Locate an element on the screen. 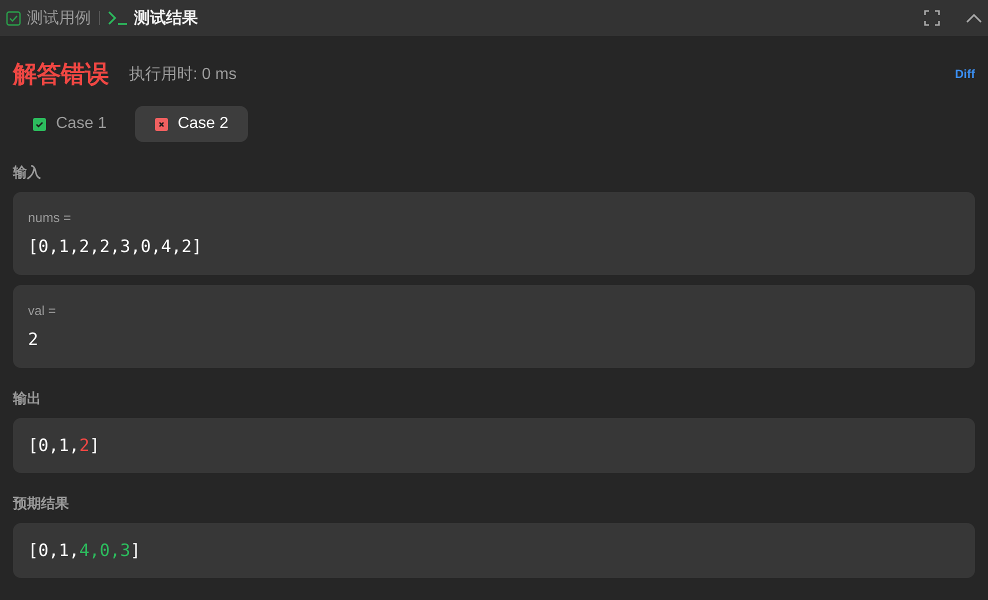 Image resolution: width=988 pixels, height=600 pixels. case-tab: Case 1 is located at coordinates (70, 124).